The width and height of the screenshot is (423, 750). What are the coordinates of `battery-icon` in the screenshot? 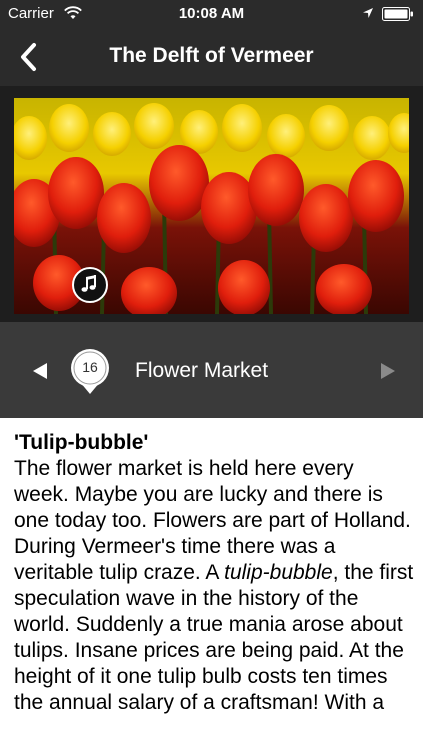 It's located at (397, 14).